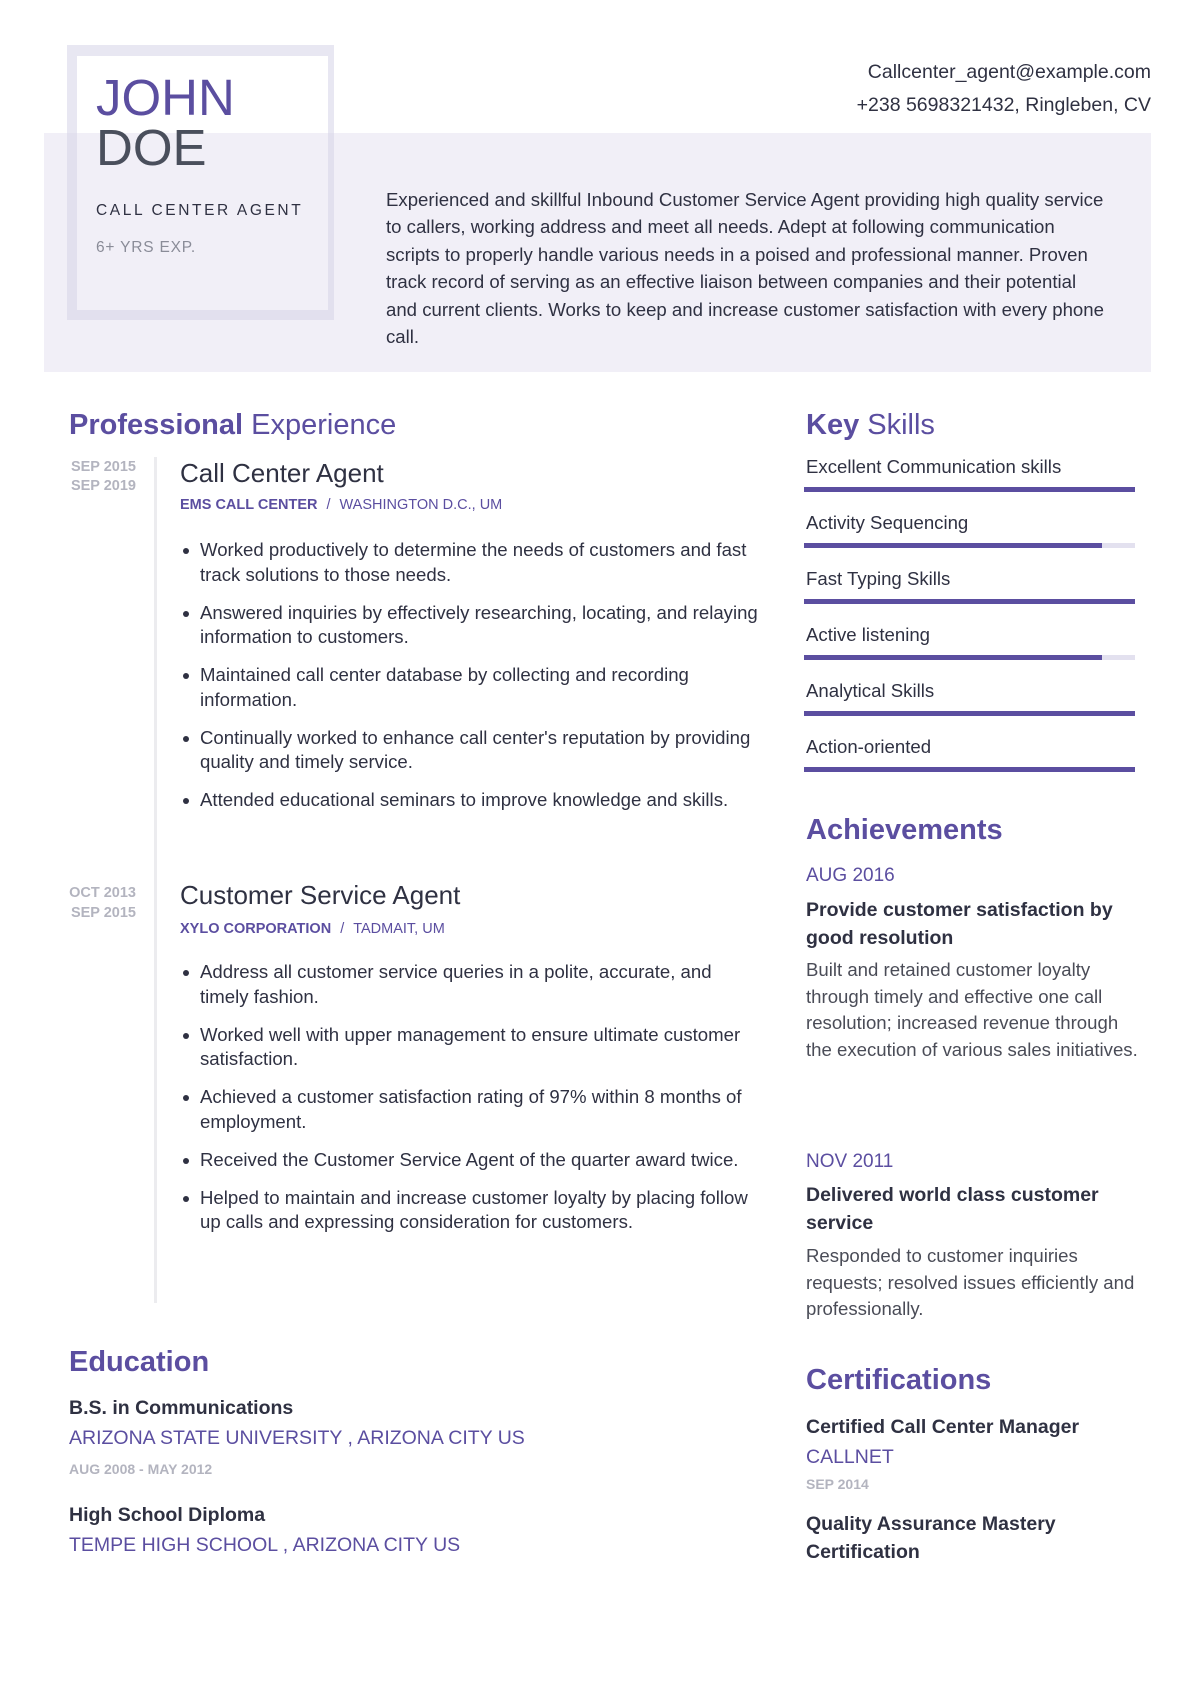  Describe the element at coordinates (1003, 105) in the screenshot. I see `phone-location: +238 5698321432, Ringleben, CV` at that location.